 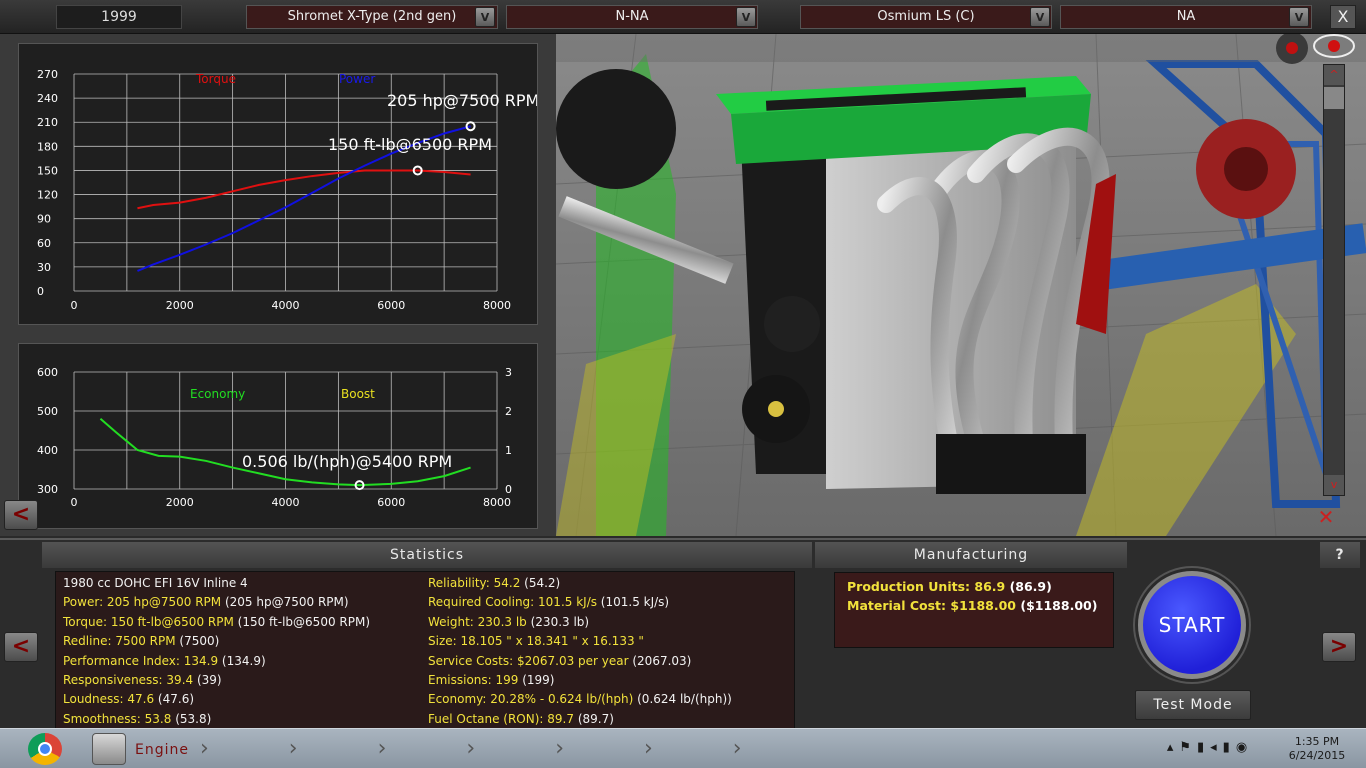 I want to click on manufacturing-line: Production Units: 86.9 (86.9), so click(x=974, y=586).